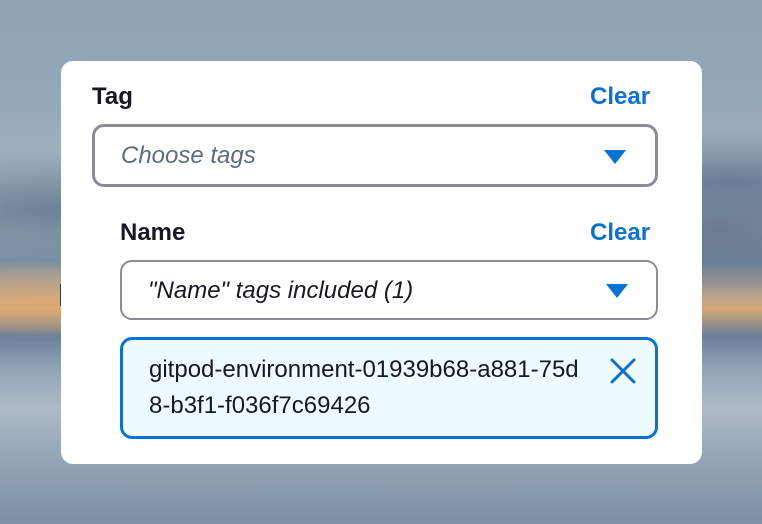  What do you see at coordinates (623, 371) in the screenshot?
I see `close-icon` at bounding box center [623, 371].